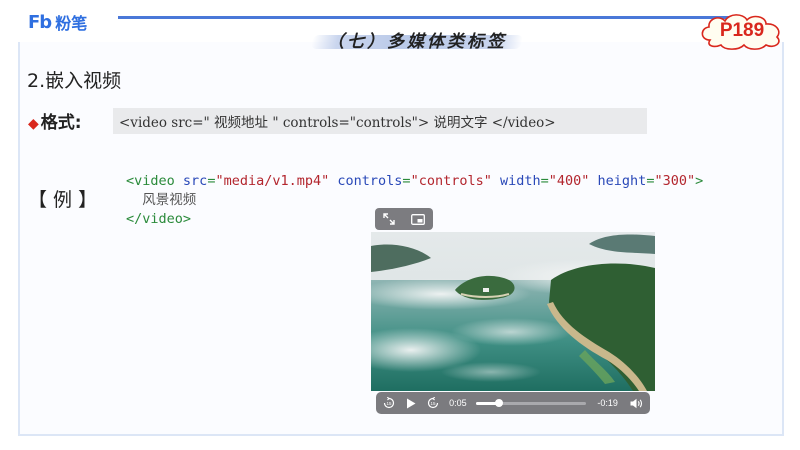  Describe the element at coordinates (675, 181) in the screenshot. I see `code-val-height: "300"` at that location.